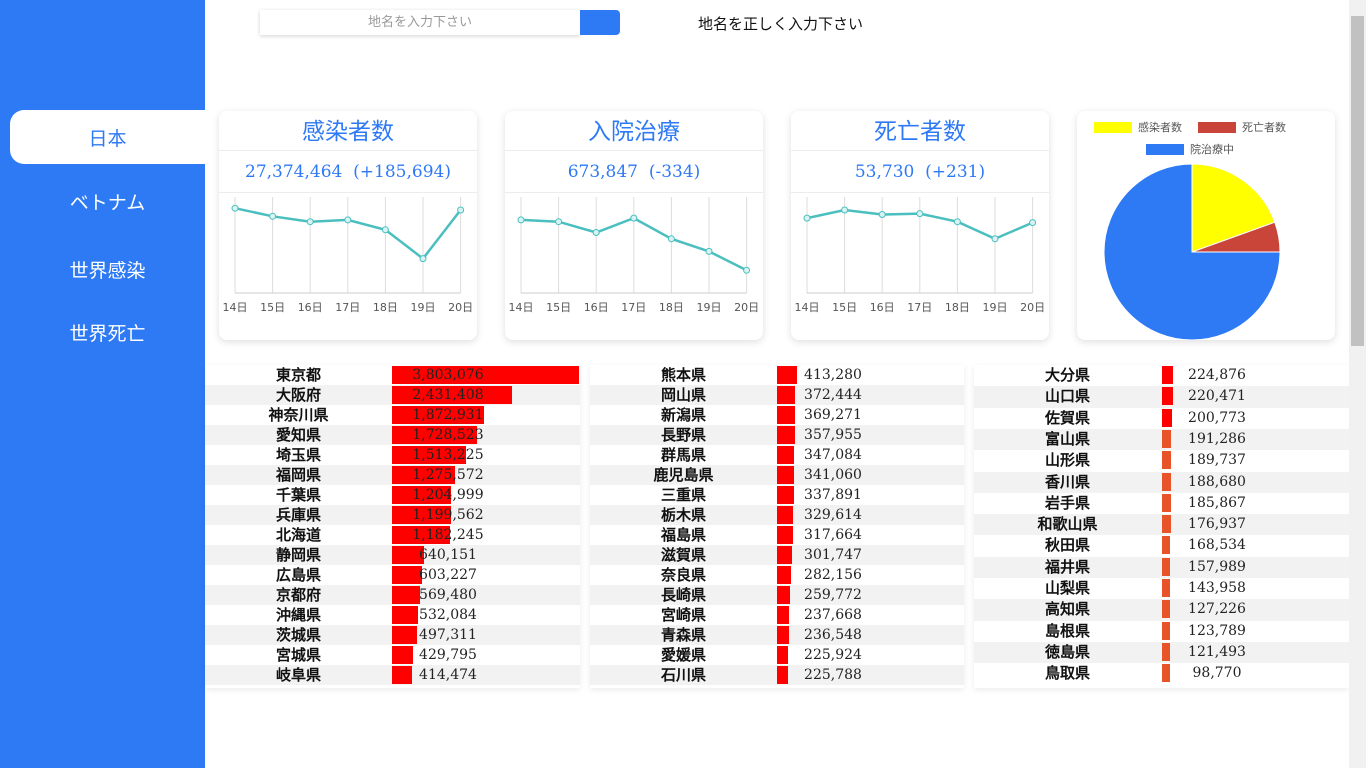 Image resolution: width=1366 pixels, height=768 pixels. Describe the element at coordinates (1161, 631) in the screenshot. I see `table-row: 島根県 123,789` at that location.